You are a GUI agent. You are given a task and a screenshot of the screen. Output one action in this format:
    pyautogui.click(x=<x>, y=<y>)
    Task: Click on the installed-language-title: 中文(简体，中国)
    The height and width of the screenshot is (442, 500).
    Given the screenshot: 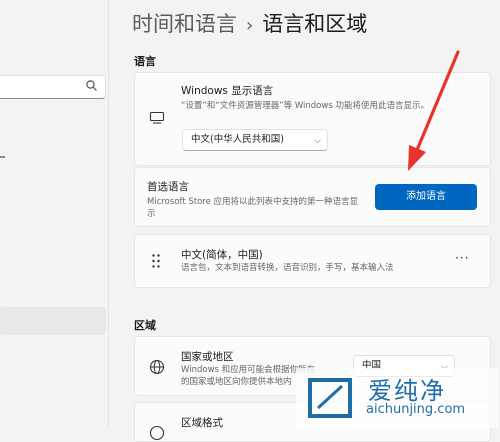 What is the action you would take?
    pyautogui.click(x=222, y=255)
    